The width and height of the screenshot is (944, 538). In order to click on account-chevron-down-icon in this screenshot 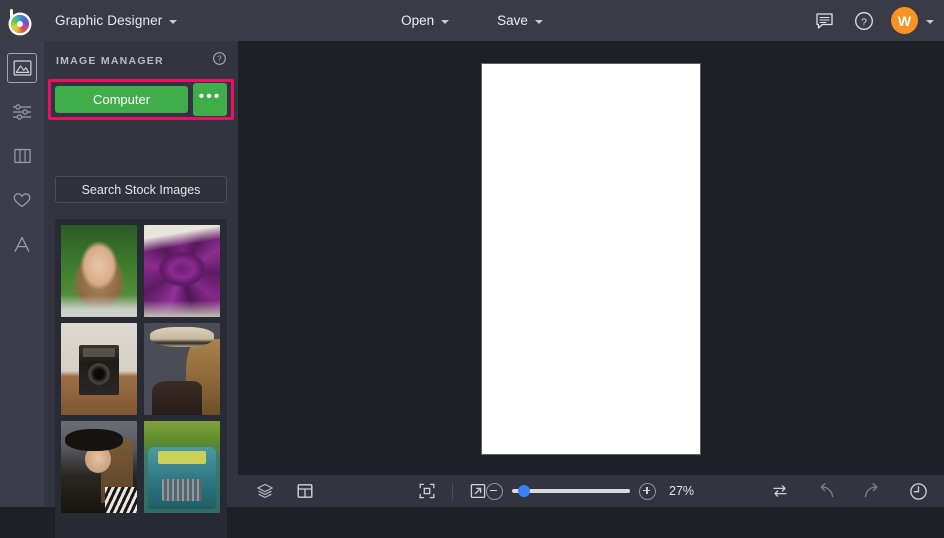, I will do `click(930, 21)`.